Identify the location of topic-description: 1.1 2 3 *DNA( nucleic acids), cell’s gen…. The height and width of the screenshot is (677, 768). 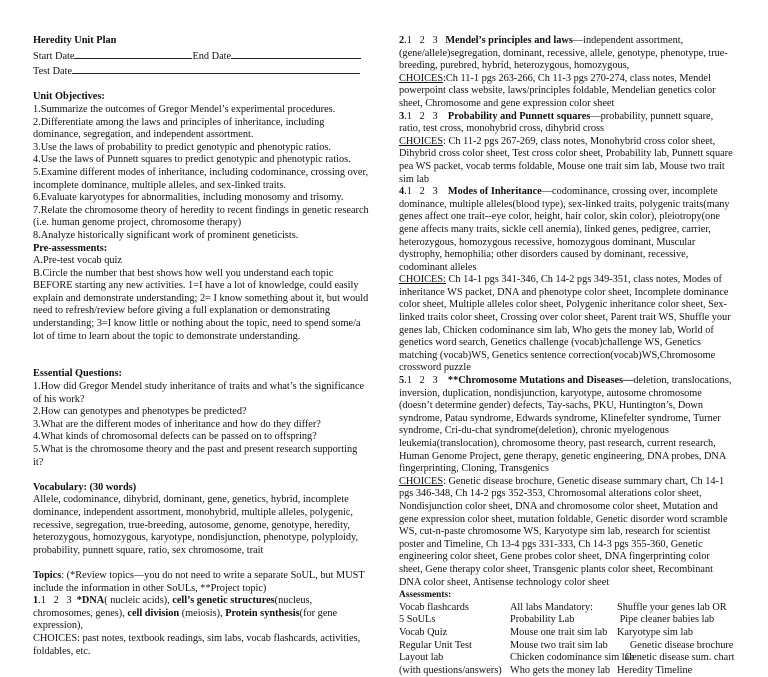
(201, 614).